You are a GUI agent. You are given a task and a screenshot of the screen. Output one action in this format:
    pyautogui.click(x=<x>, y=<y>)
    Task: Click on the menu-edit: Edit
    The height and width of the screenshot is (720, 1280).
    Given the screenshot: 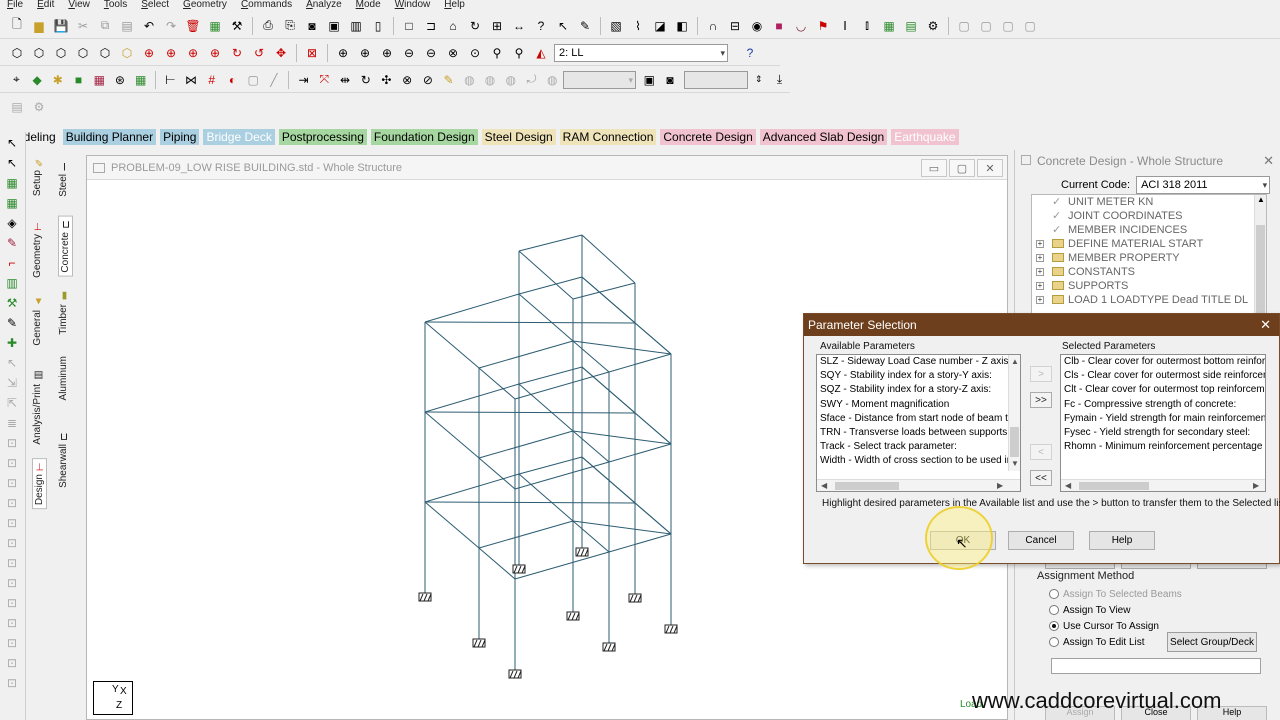 What is the action you would take?
    pyautogui.click(x=45, y=6)
    